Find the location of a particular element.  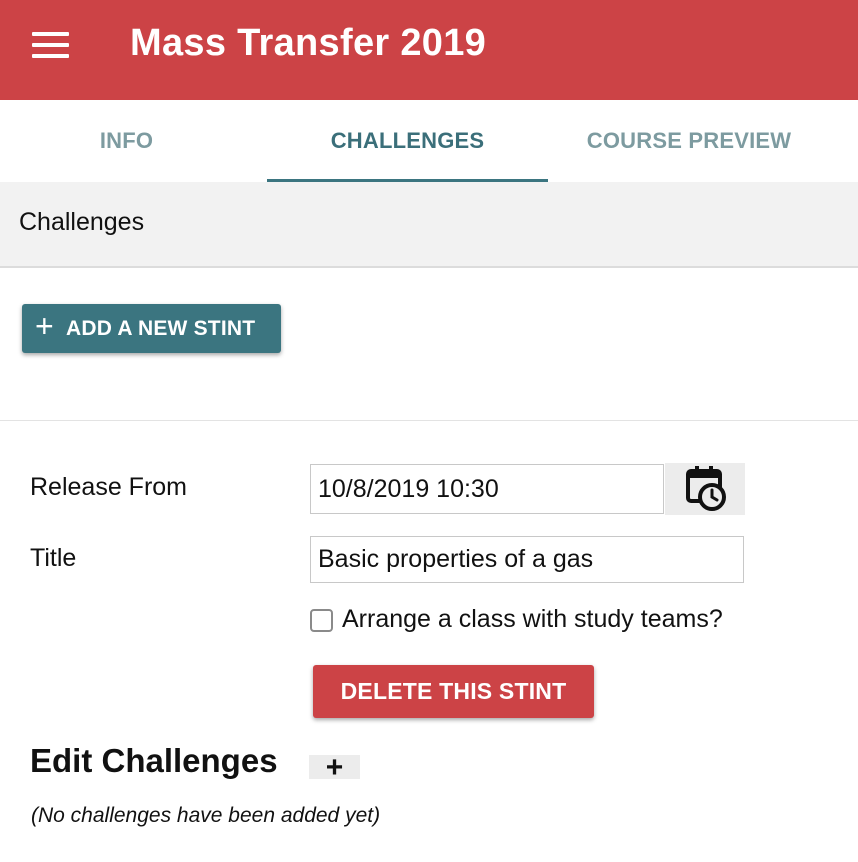

title-label: Title is located at coordinates (53, 558).